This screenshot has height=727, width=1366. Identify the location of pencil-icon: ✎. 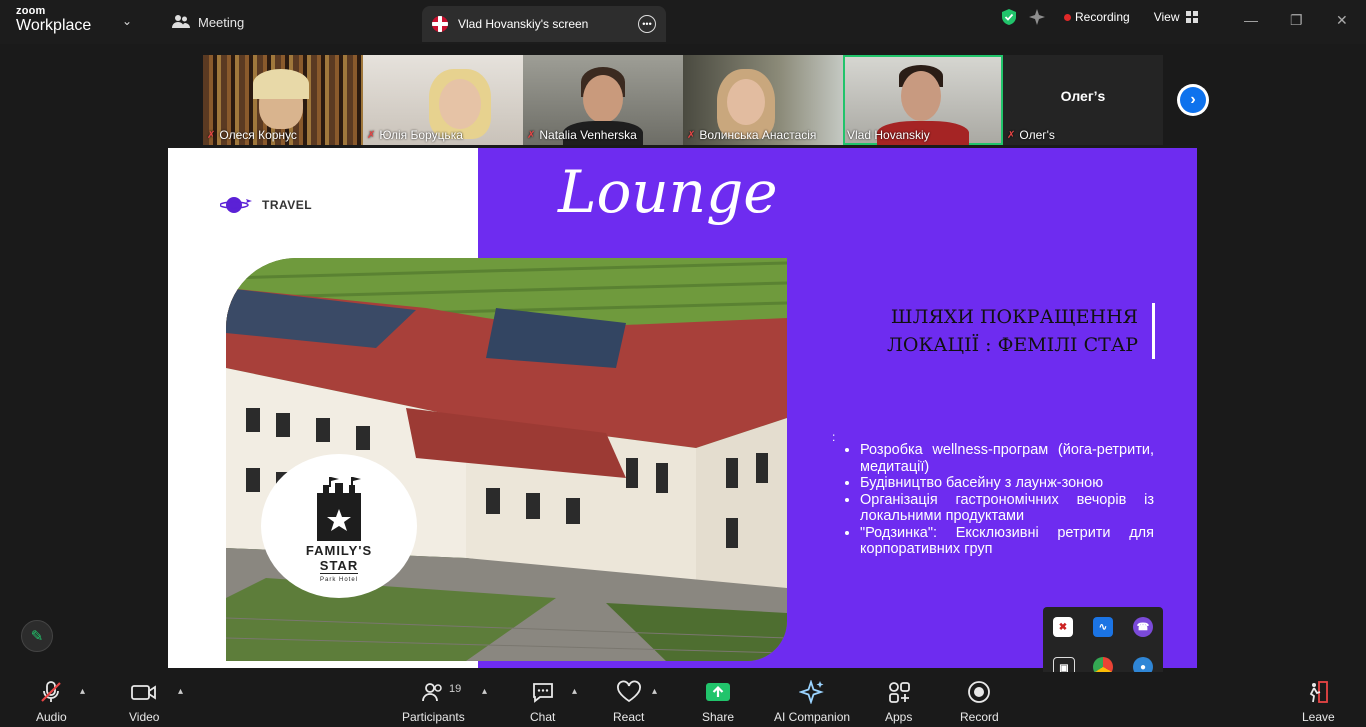
(37, 636).